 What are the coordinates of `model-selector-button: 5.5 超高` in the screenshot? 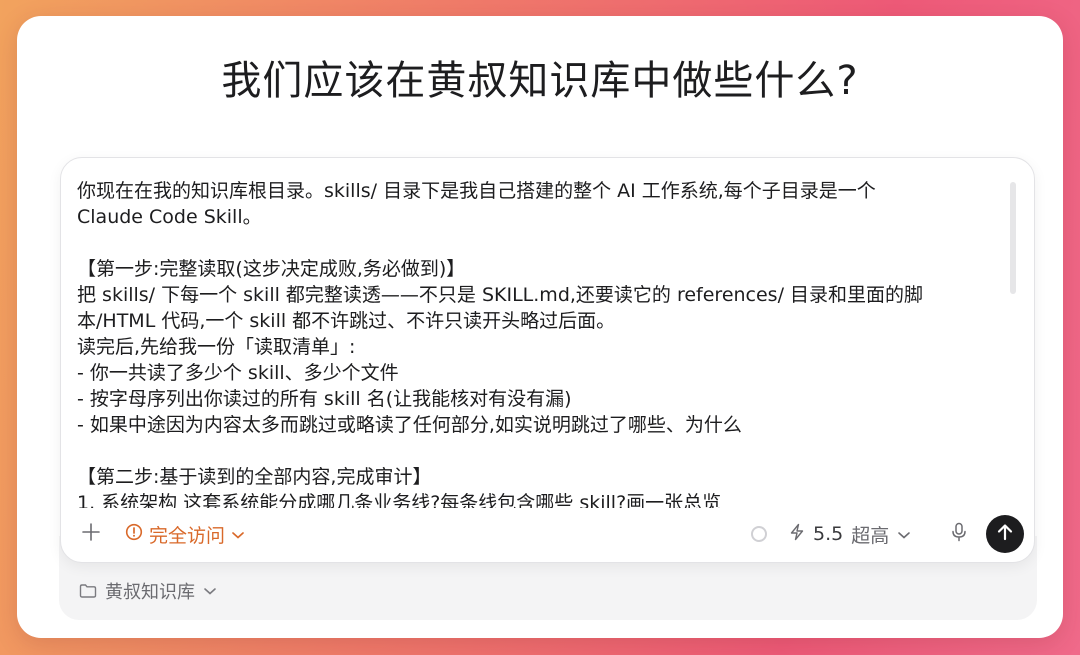 It's located at (850, 534).